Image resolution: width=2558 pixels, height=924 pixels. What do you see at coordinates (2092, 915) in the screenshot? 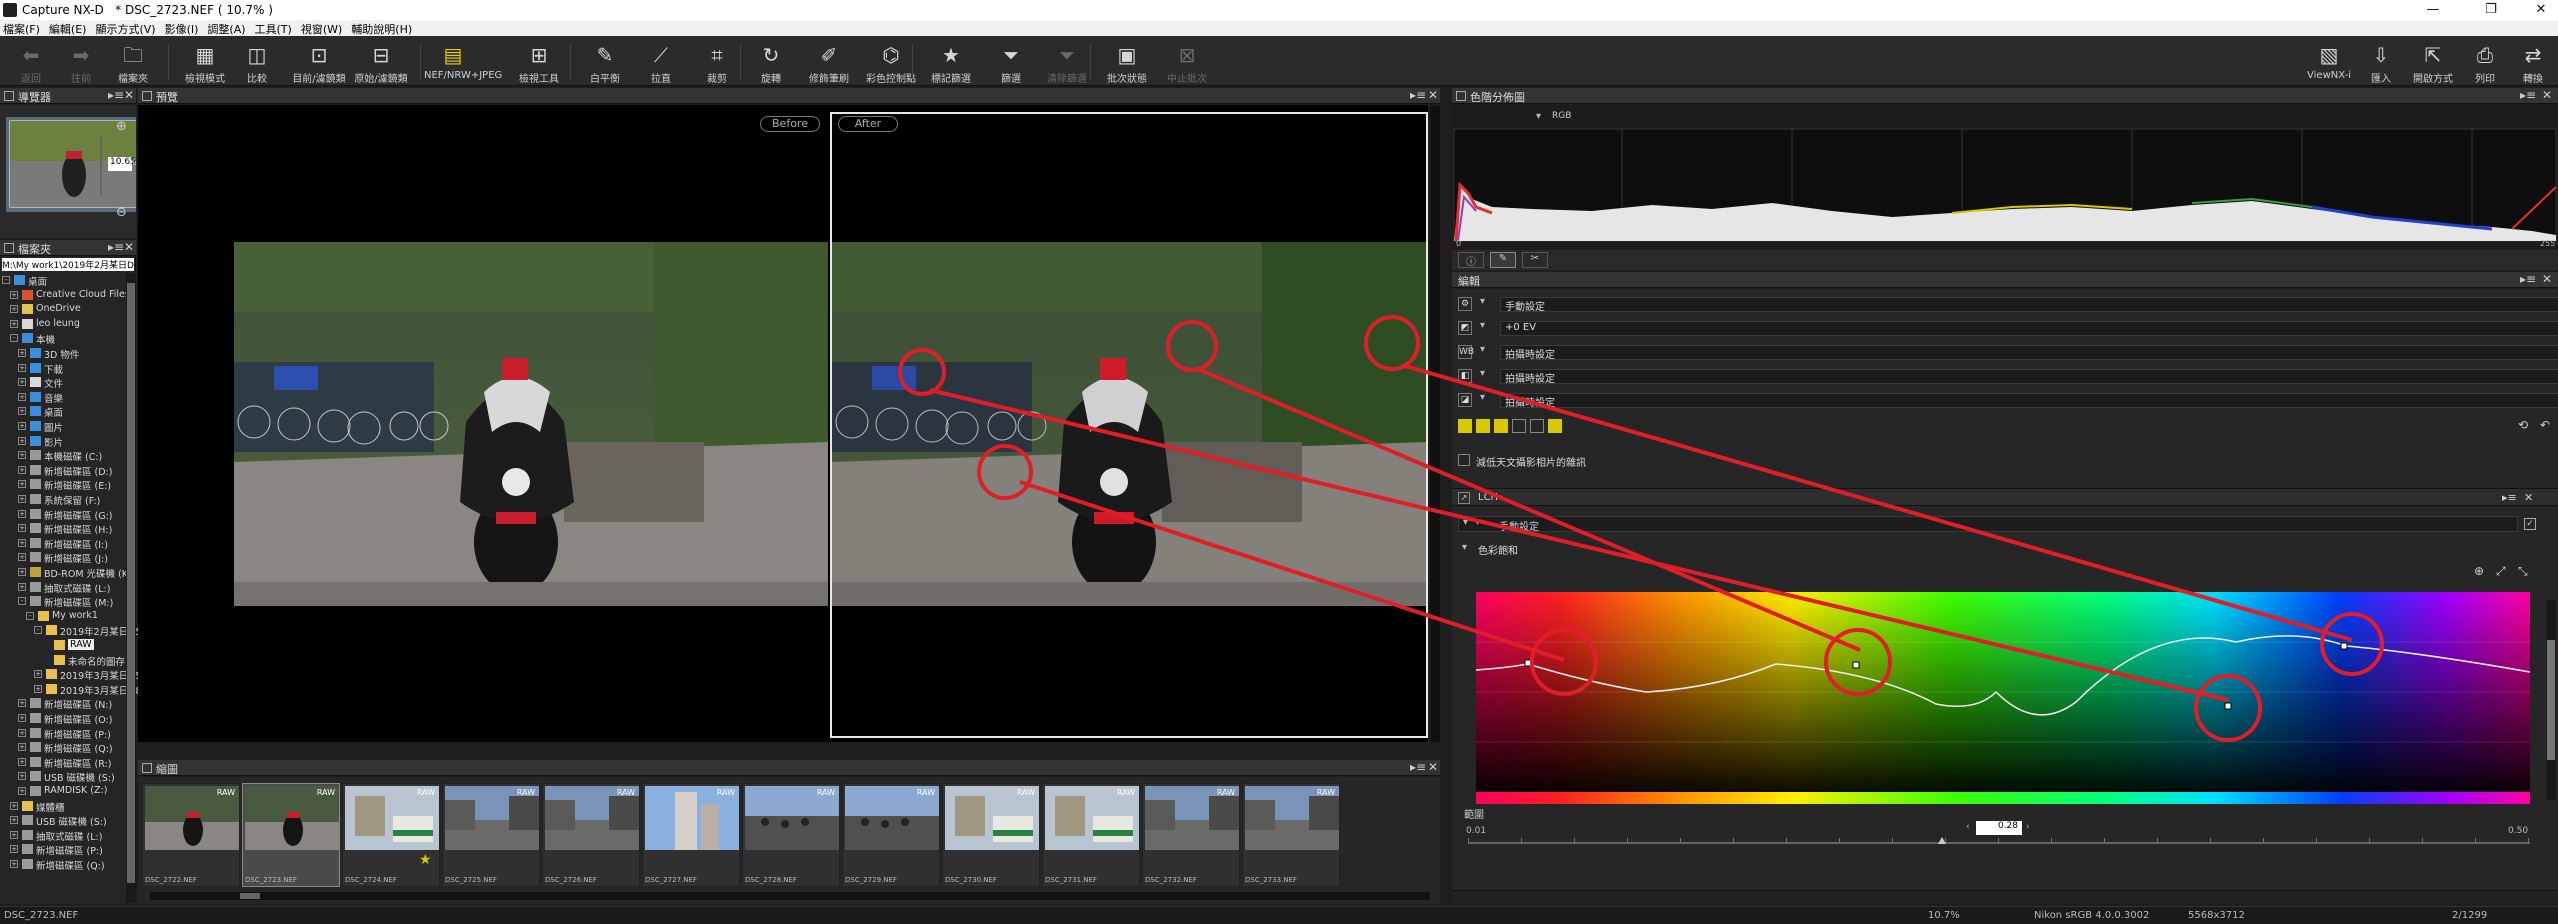
I see `status-profile: Nikon sRGB 4.0.0.3002` at bounding box center [2092, 915].